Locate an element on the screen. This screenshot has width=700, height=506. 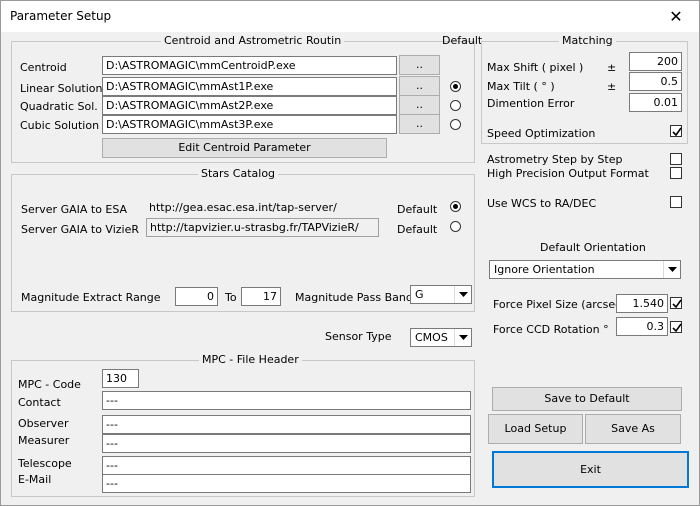
pixel-size-field: 1.540 is located at coordinates (642, 303).